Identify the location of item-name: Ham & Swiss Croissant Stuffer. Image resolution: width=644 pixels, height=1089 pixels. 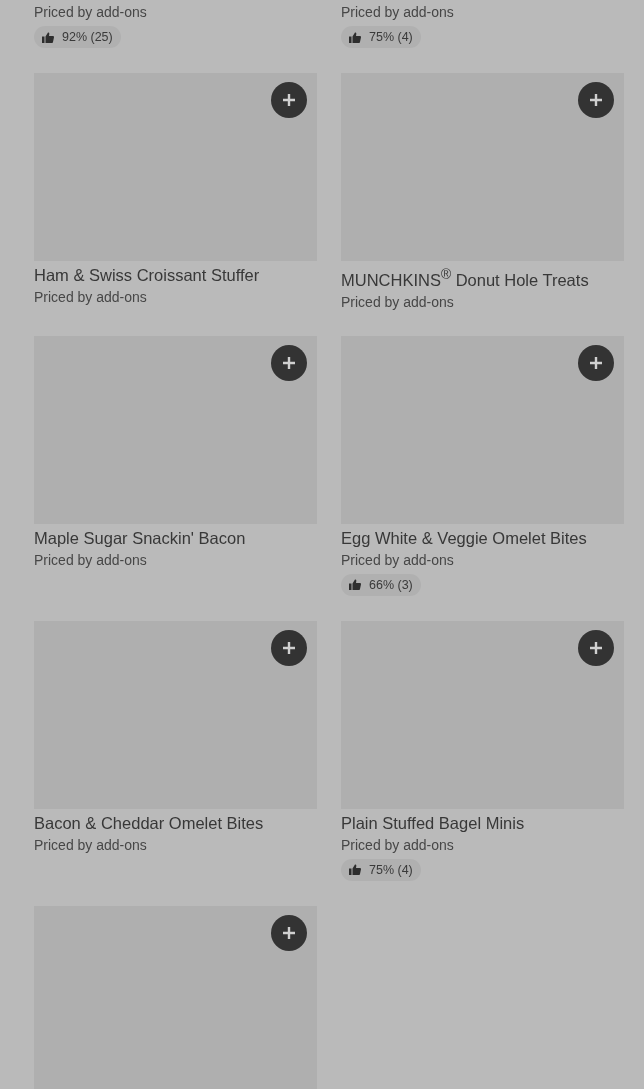
(147, 275).